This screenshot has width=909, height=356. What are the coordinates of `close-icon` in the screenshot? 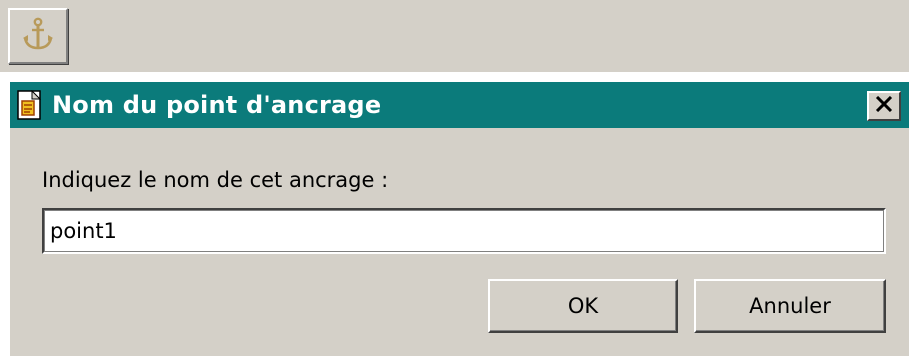 It's located at (884, 106).